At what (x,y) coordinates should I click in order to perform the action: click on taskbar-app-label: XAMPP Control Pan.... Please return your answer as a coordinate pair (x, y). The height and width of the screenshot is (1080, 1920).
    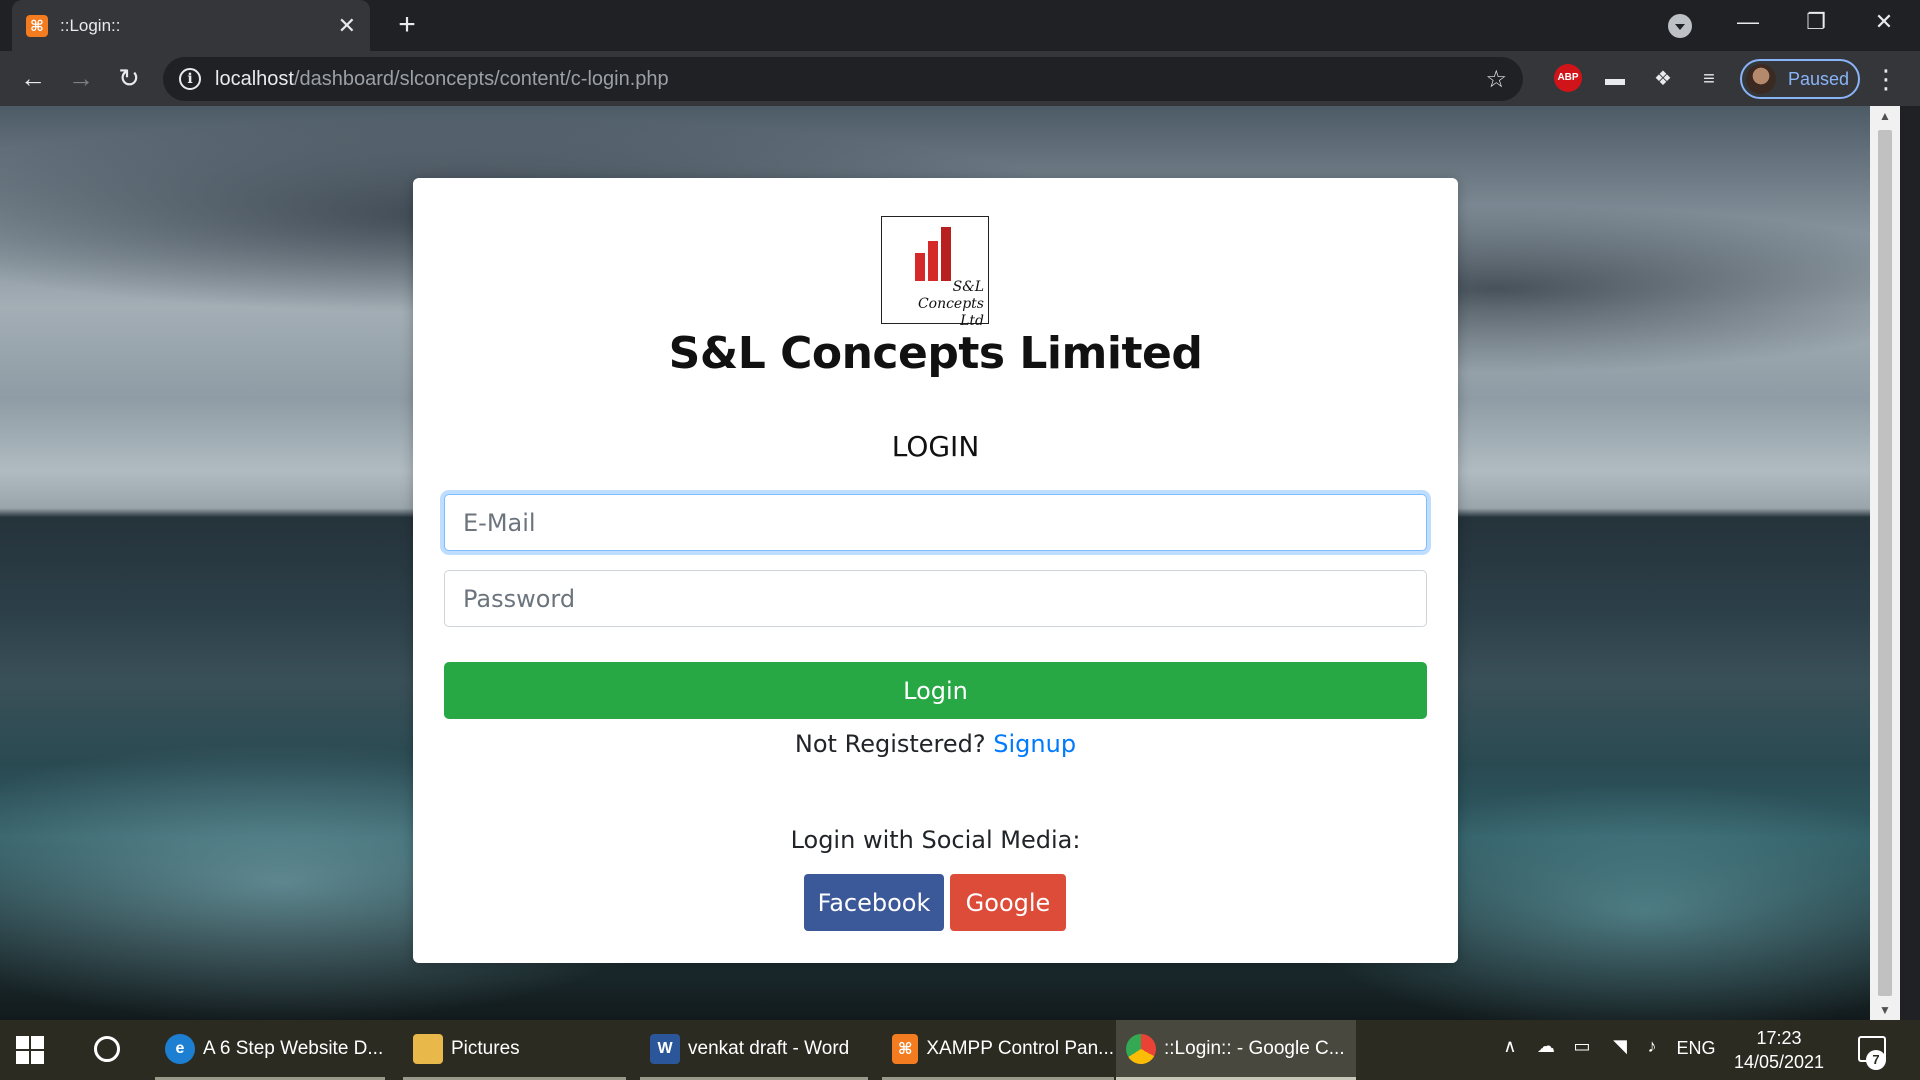
    Looking at the image, I should click on (1020, 1048).